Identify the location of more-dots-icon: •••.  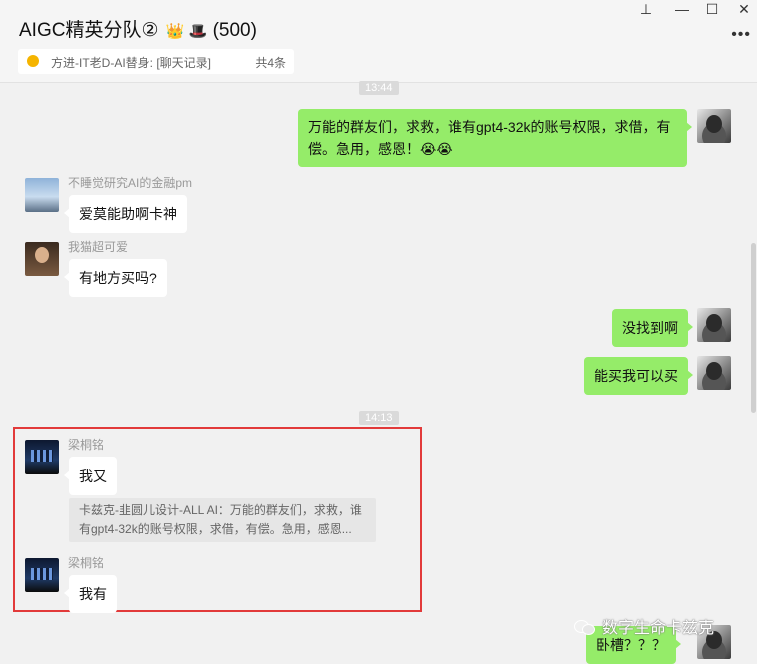
(741, 35).